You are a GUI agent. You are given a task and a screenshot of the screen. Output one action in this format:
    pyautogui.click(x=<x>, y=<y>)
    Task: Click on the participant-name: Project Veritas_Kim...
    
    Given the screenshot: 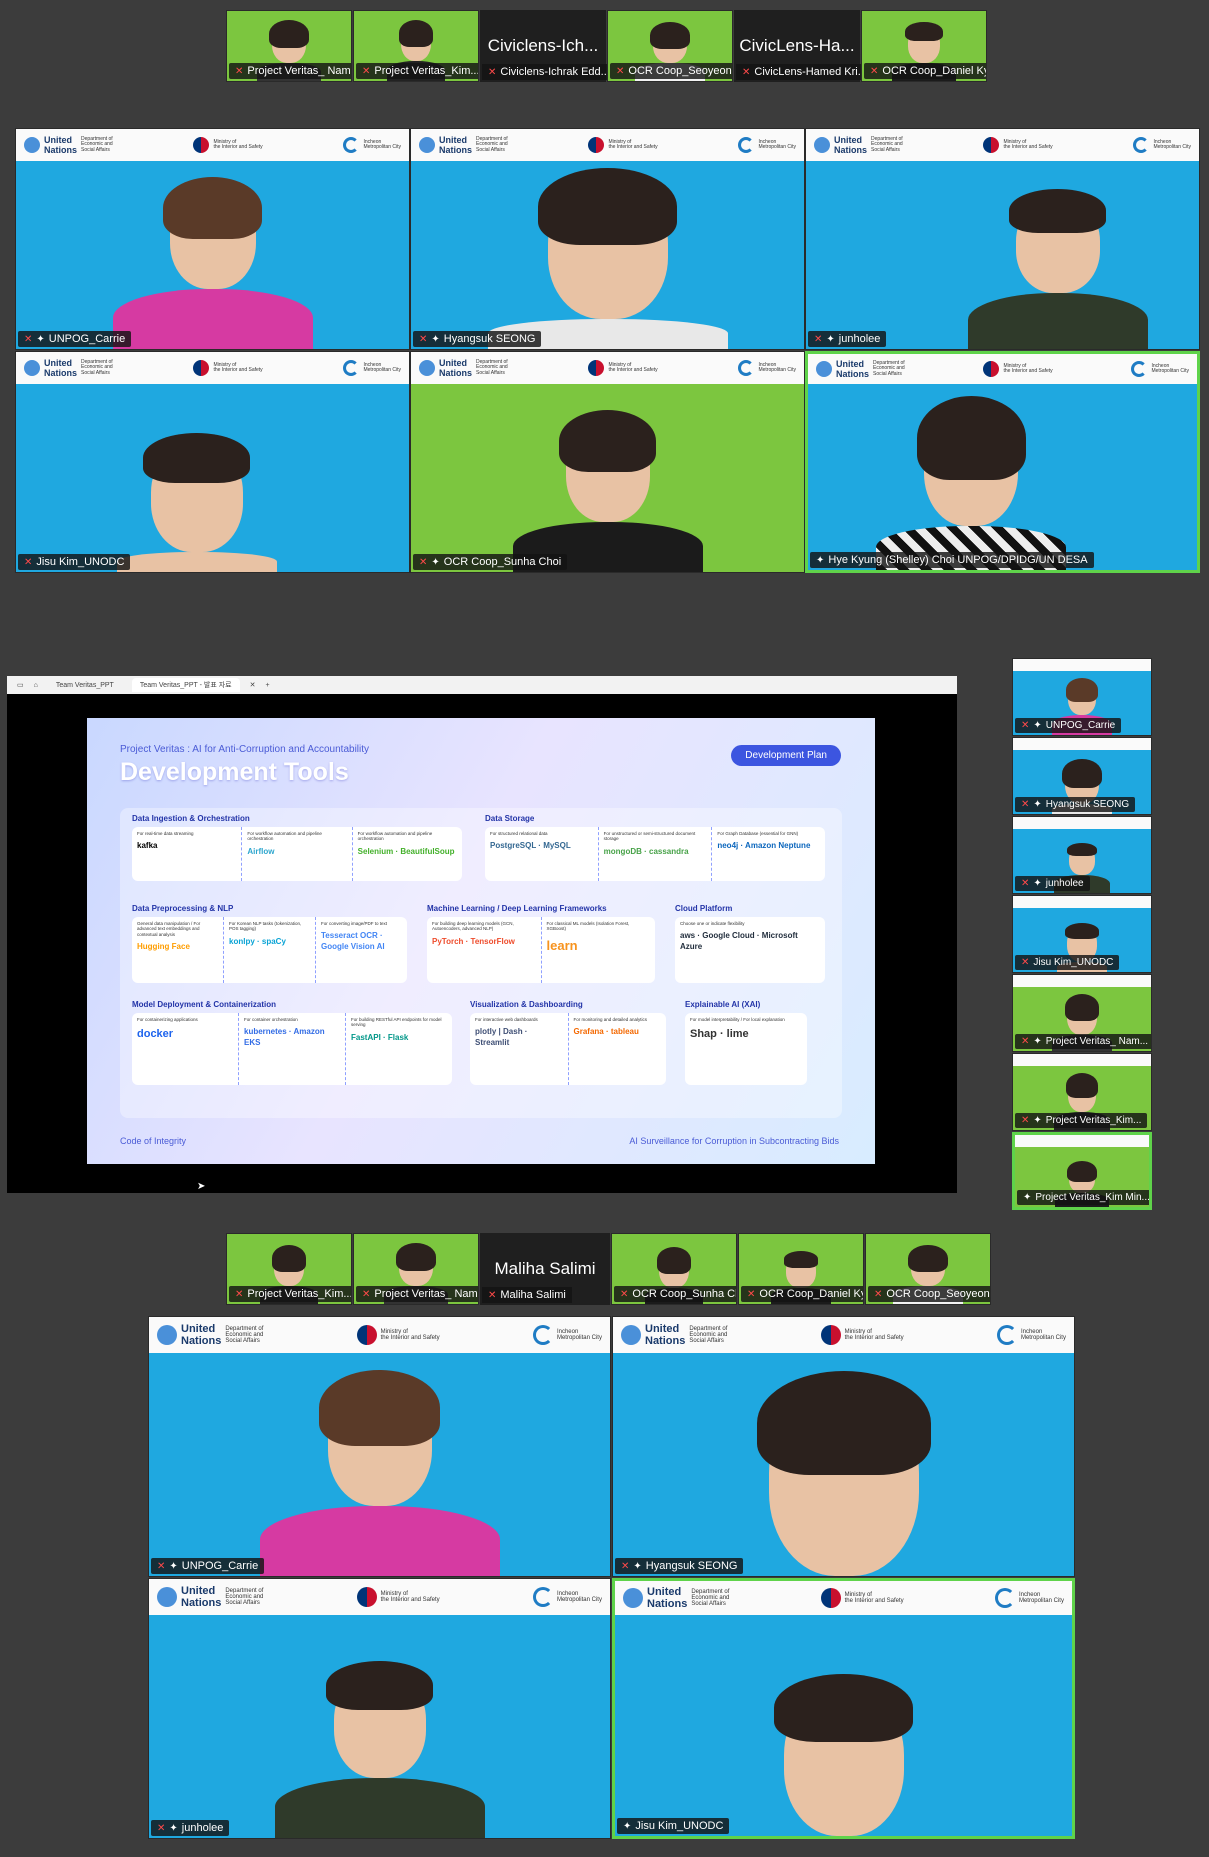 What is the action you would take?
    pyautogui.click(x=299, y=1294)
    